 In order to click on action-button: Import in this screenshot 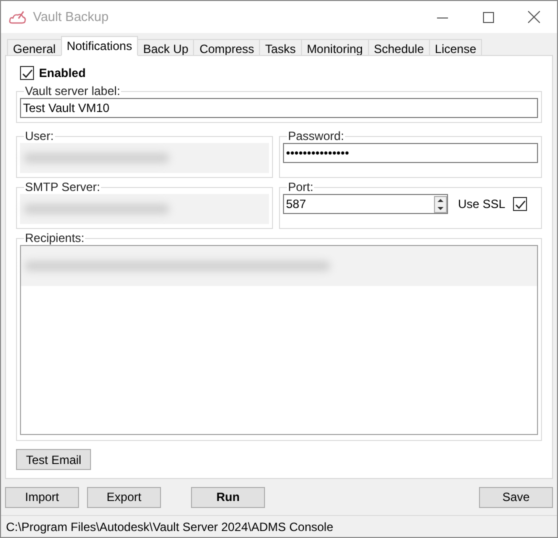, I will do `click(42, 497)`.